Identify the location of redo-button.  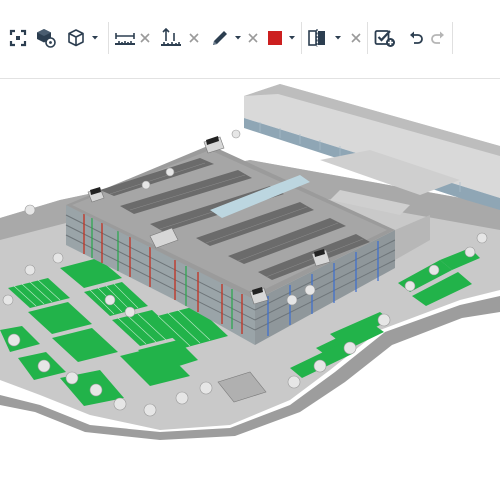
(438, 38).